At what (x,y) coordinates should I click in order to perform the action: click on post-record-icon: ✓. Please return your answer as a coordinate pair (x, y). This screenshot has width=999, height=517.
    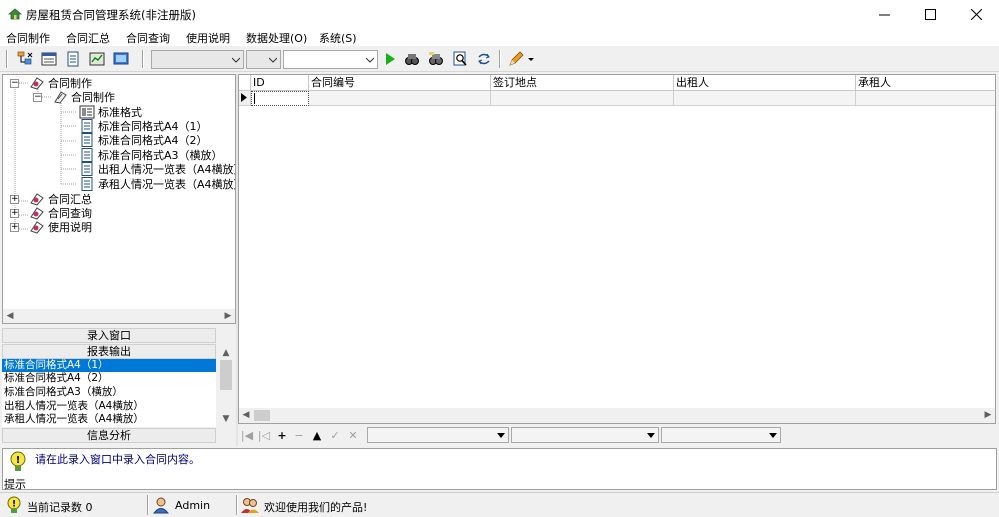
    Looking at the image, I should click on (335, 435).